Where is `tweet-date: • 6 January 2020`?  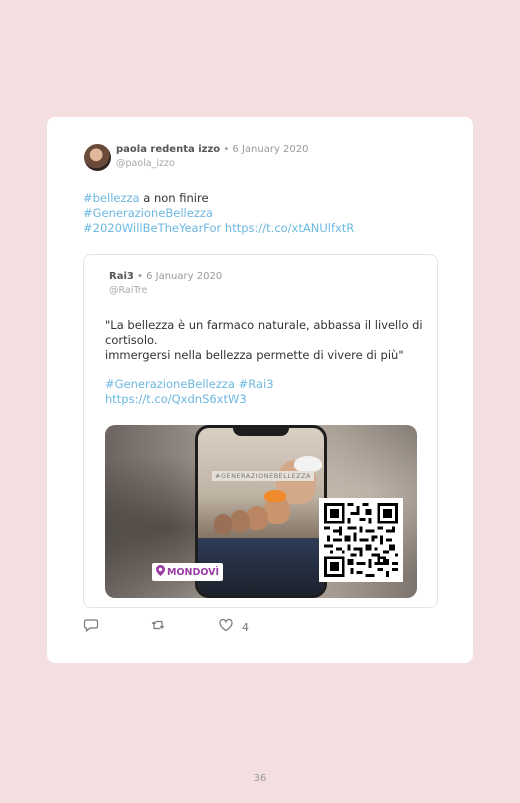 tweet-date: • 6 January 2020 is located at coordinates (264, 149).